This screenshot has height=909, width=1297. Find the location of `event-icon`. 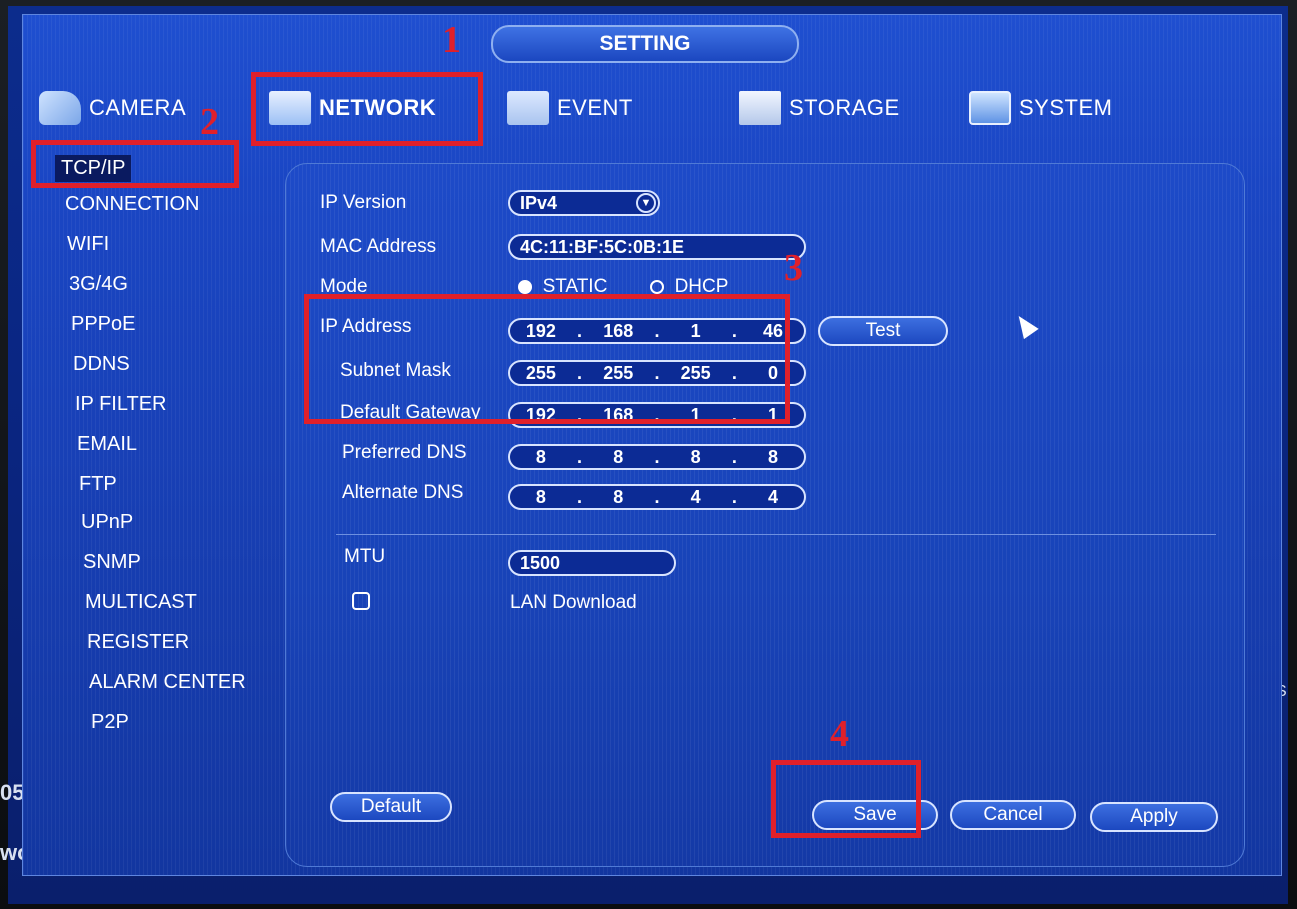

event-icon is located at coordinates (528, 108).